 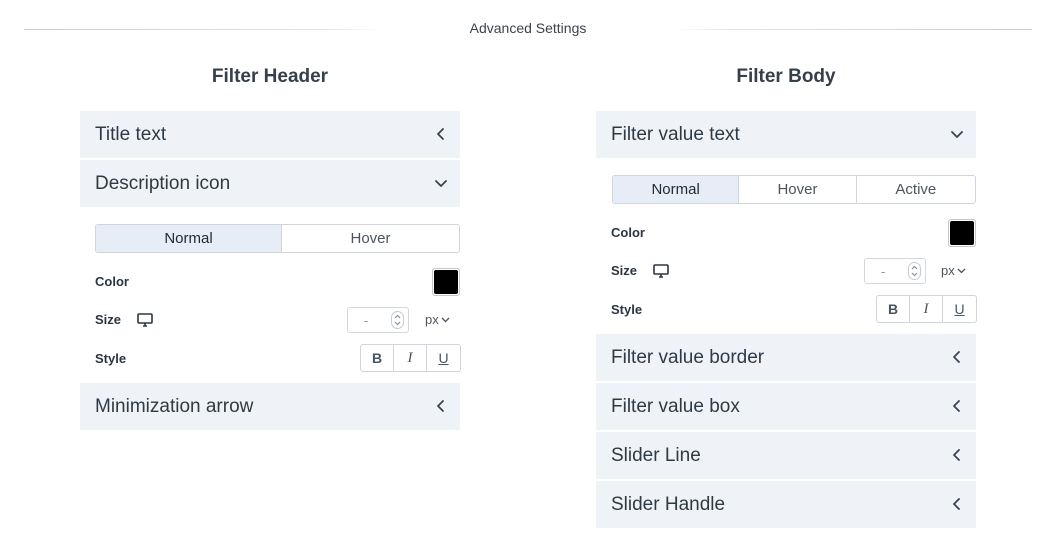 What do you see at coordinates (786, 504) in the screenshot?
I see `accordion-slider-handle: Slider Handle` at bounding box center [786, 504].